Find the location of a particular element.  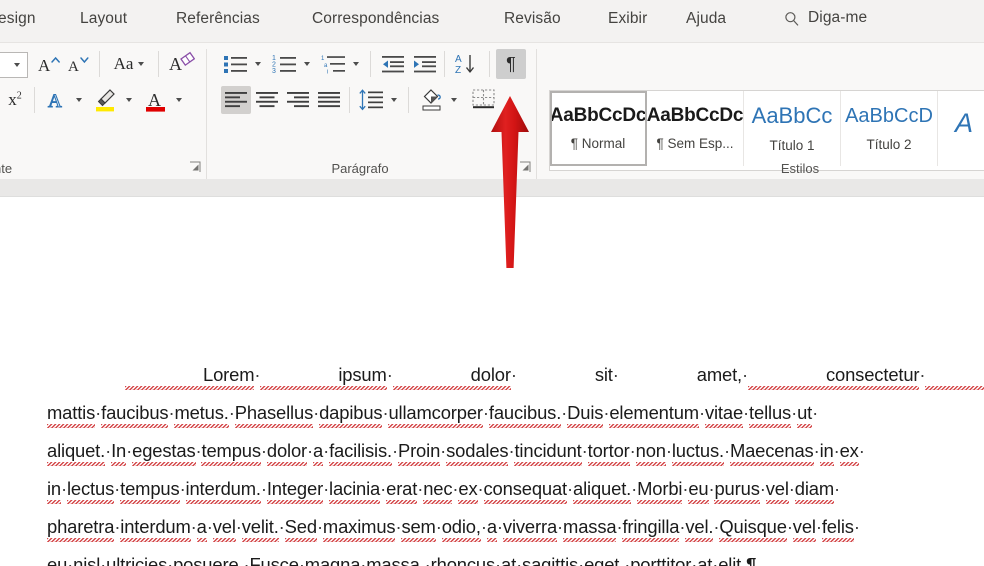

text-run: nisl is located at coordinates (86, 556).